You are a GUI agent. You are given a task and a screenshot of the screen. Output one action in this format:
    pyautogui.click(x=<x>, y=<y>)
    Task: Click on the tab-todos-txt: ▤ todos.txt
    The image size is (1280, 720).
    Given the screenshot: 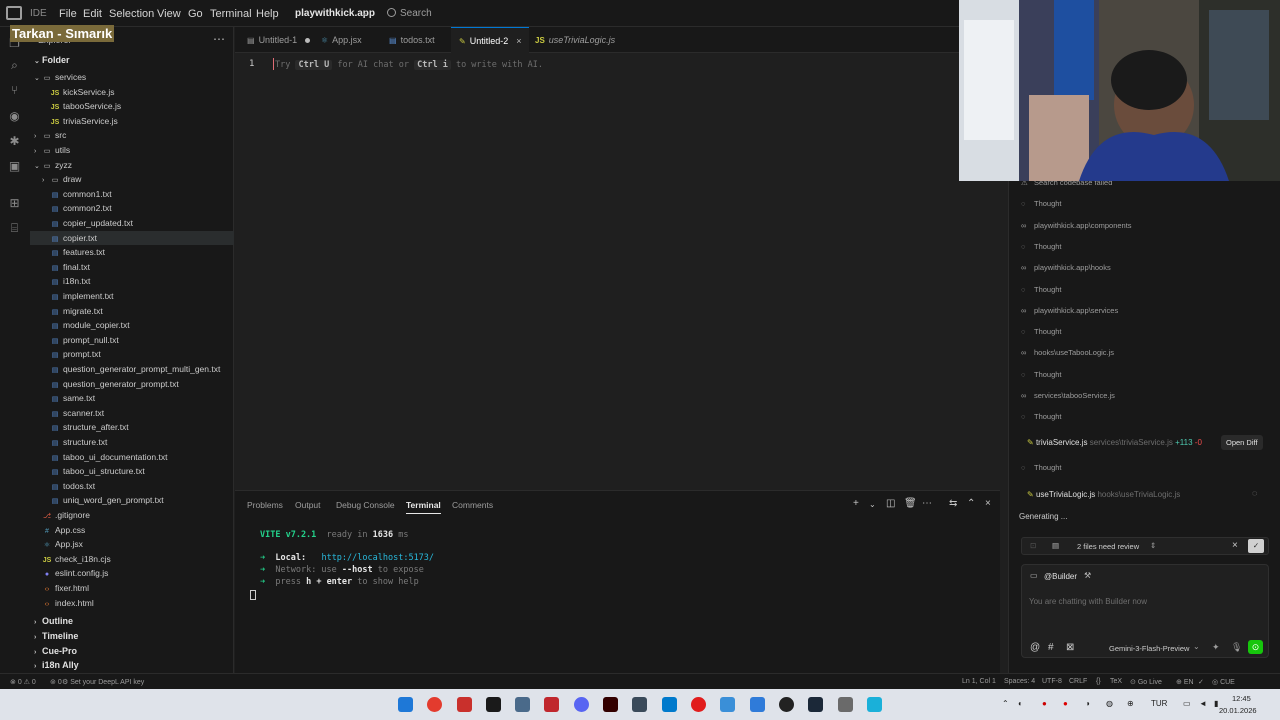 What is the action you would take?
    pyautogui.click(x=415, y=40)
    